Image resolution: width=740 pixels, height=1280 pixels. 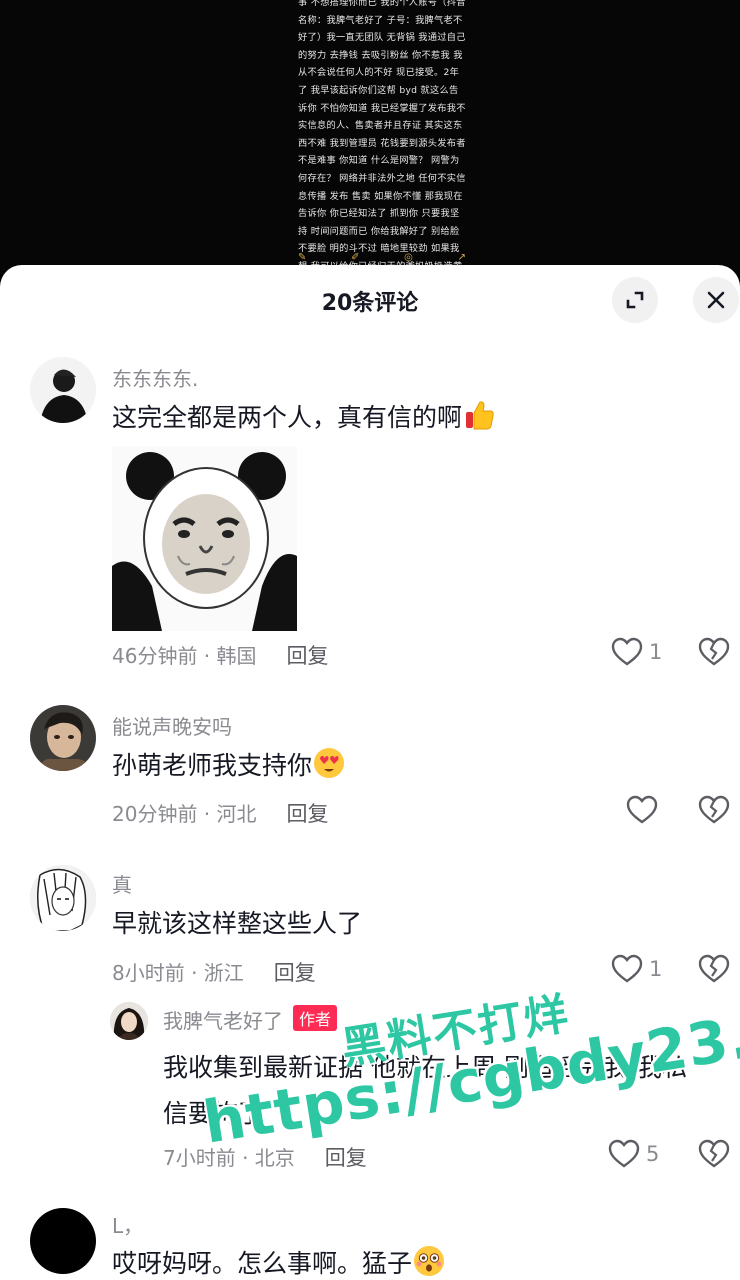 I want to click on comment-meta: 46分钟前 · 韩国 回复, so click(x=220, y=655).